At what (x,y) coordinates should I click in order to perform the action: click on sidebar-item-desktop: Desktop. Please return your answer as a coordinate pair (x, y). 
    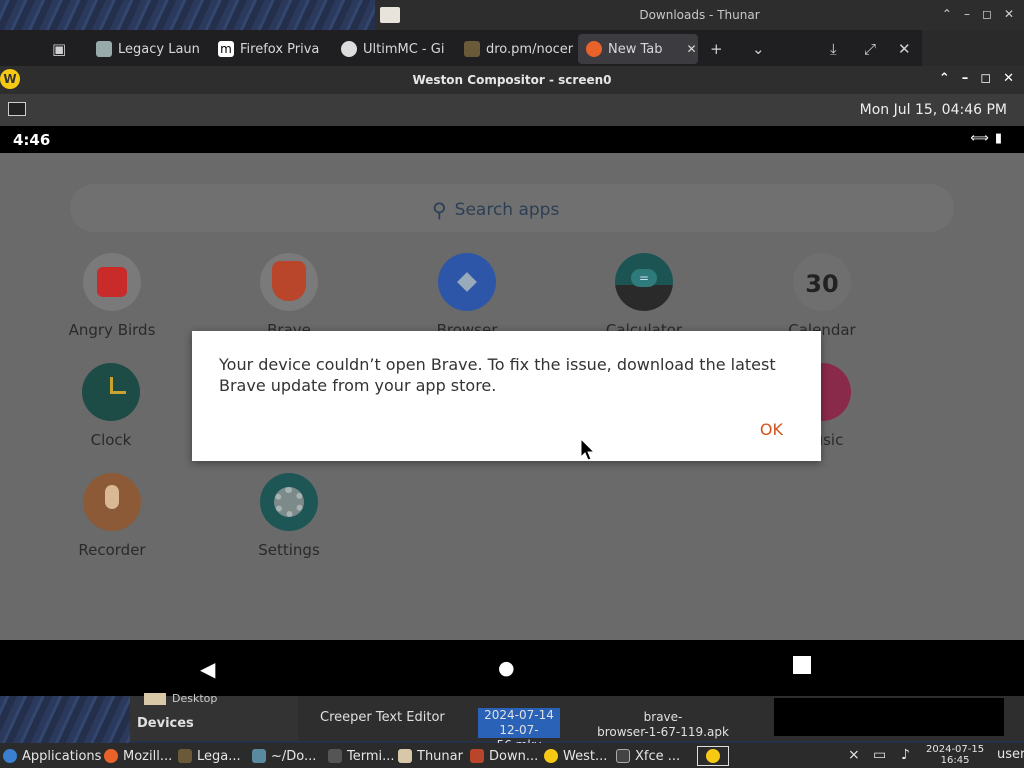
    Looking at the image, I should click on (194, 698).